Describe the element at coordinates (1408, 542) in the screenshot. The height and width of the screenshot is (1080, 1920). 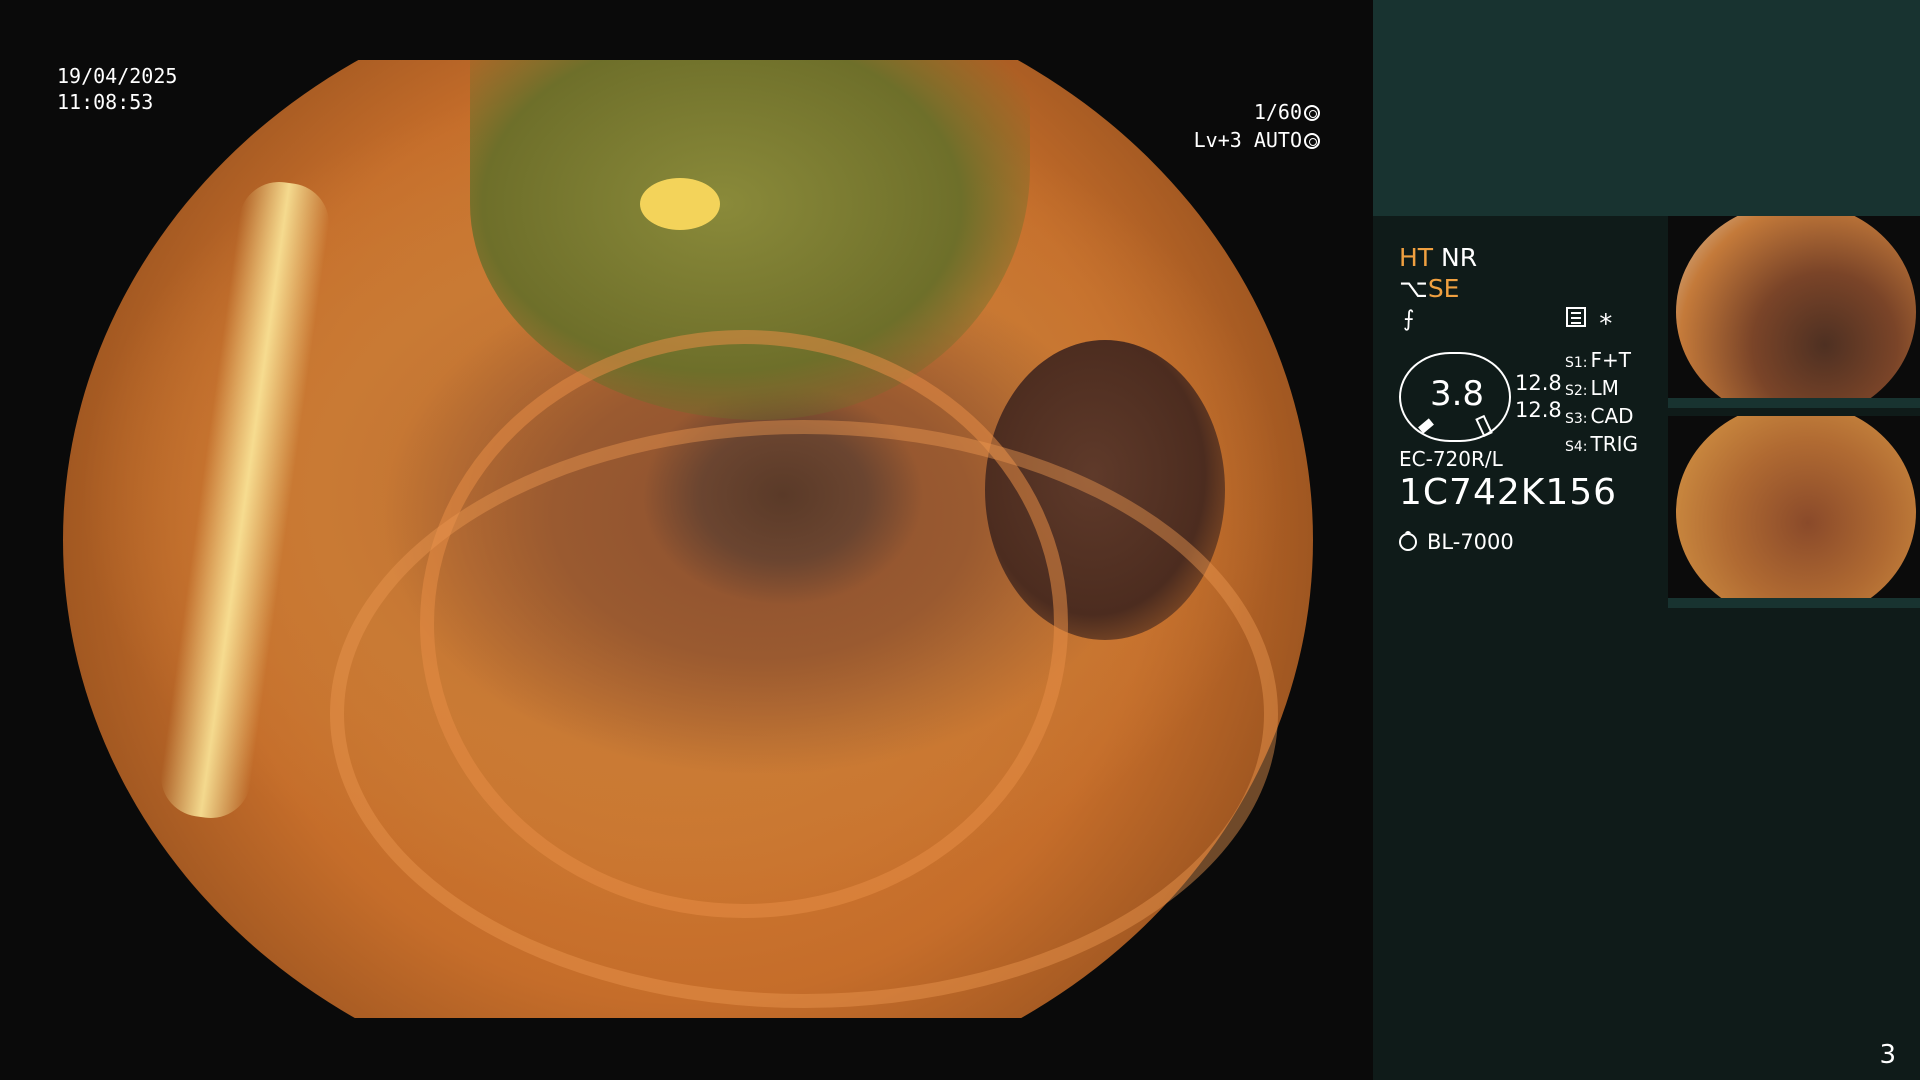
I see `light-source-icon` at that location.